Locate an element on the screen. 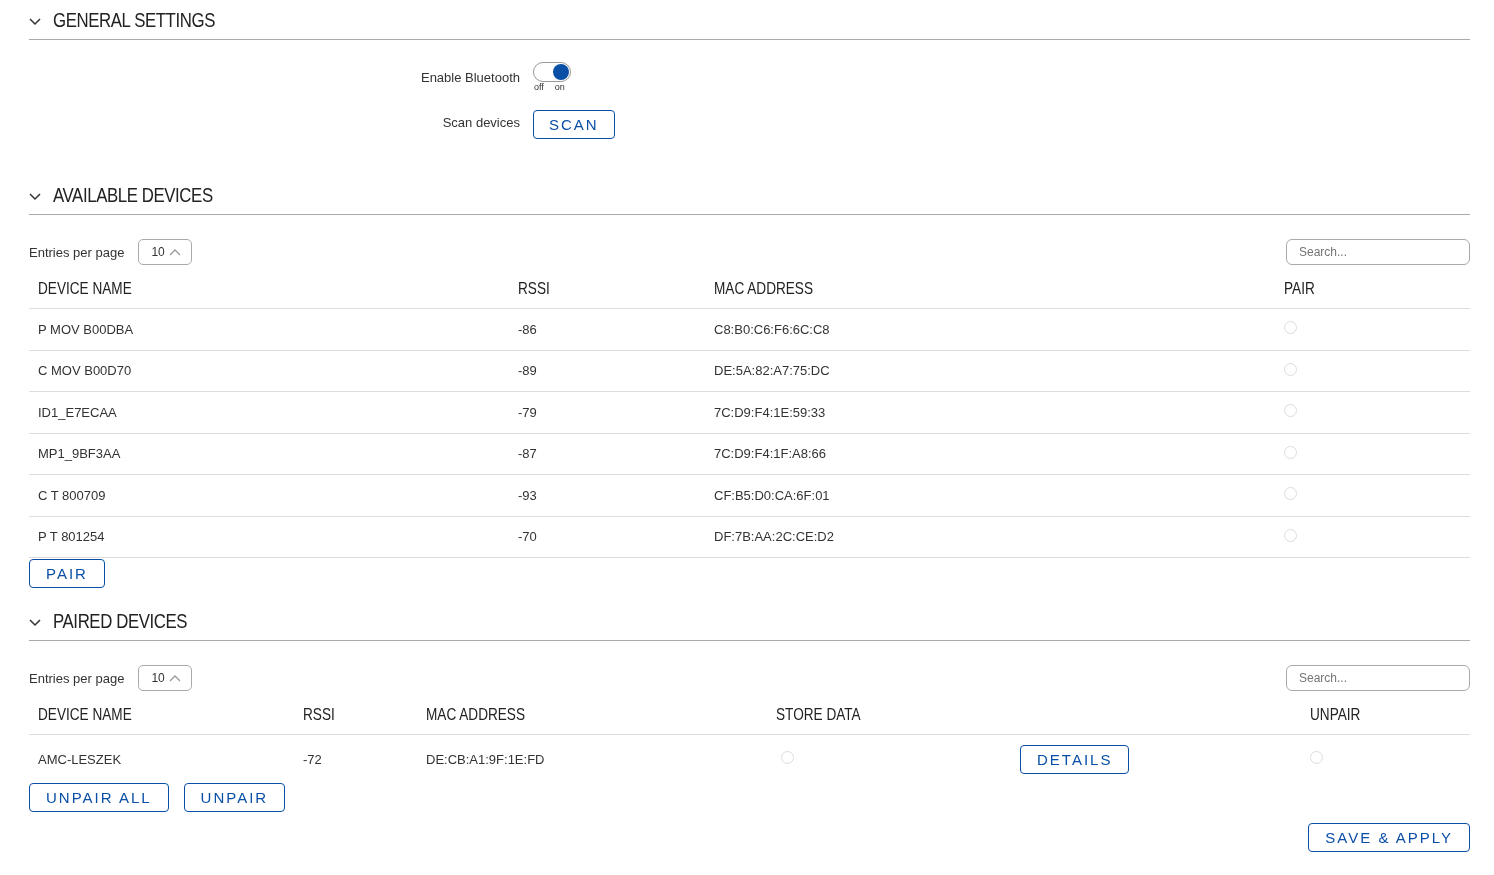 The height and width of the screenshot is (875, 1494). column-header: PAIR is located at coordinates (1300, 288).